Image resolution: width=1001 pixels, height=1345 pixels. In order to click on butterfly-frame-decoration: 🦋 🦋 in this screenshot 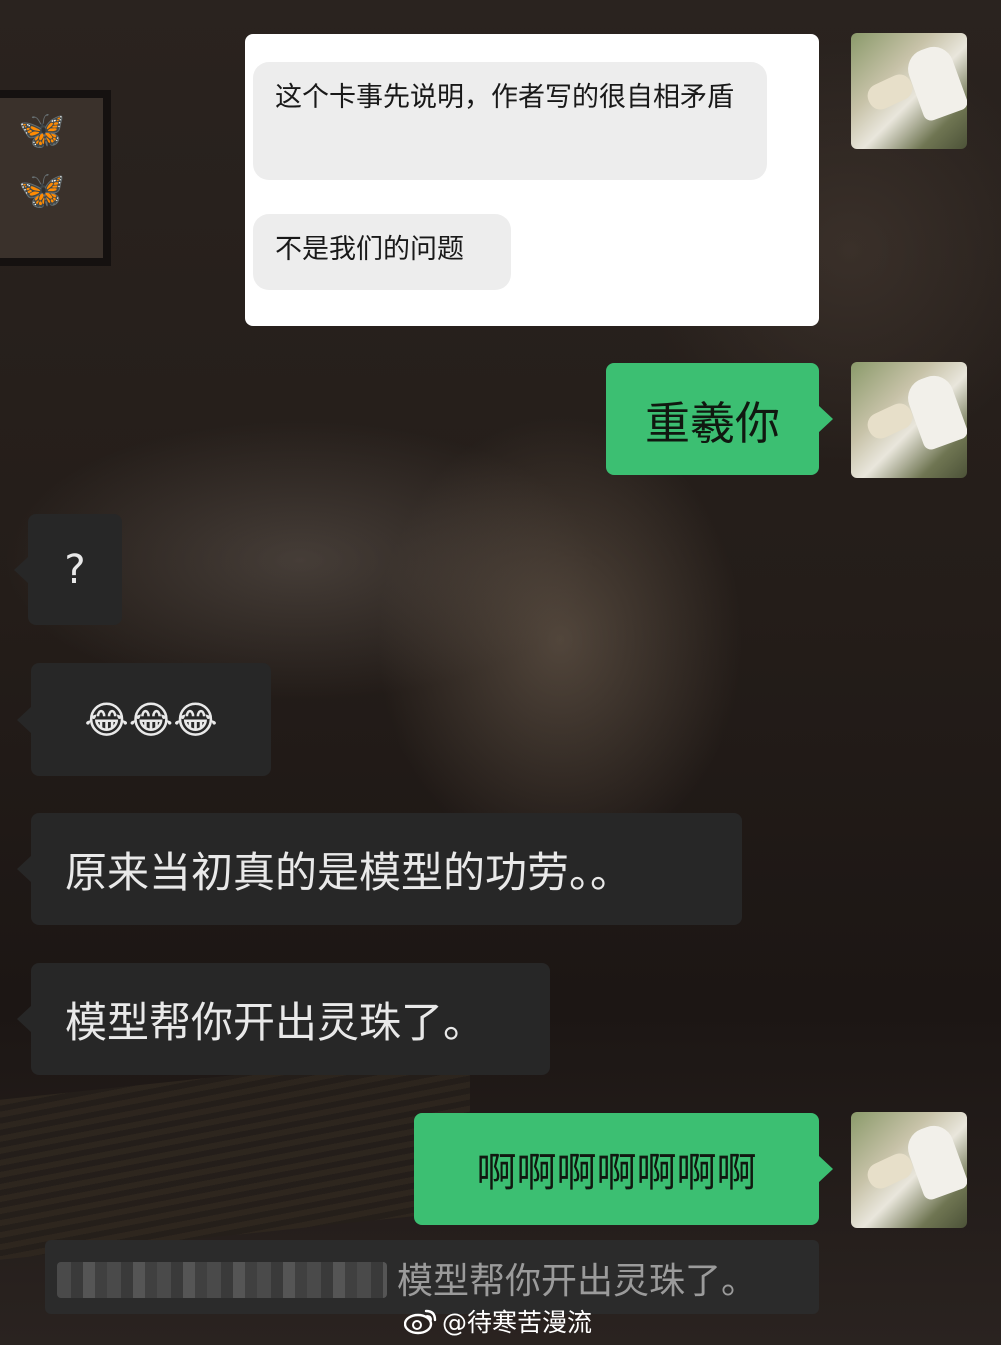, I will do `click(55, 178)`.